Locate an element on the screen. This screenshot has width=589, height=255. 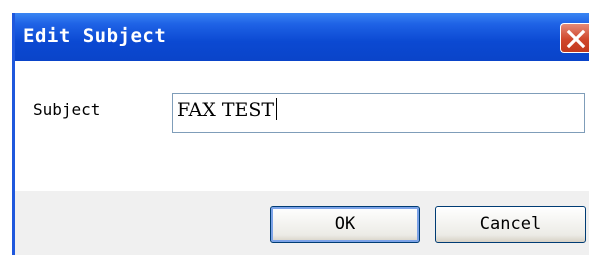
subject-input-value: FAX TEST is located at coordinates (226, 110).